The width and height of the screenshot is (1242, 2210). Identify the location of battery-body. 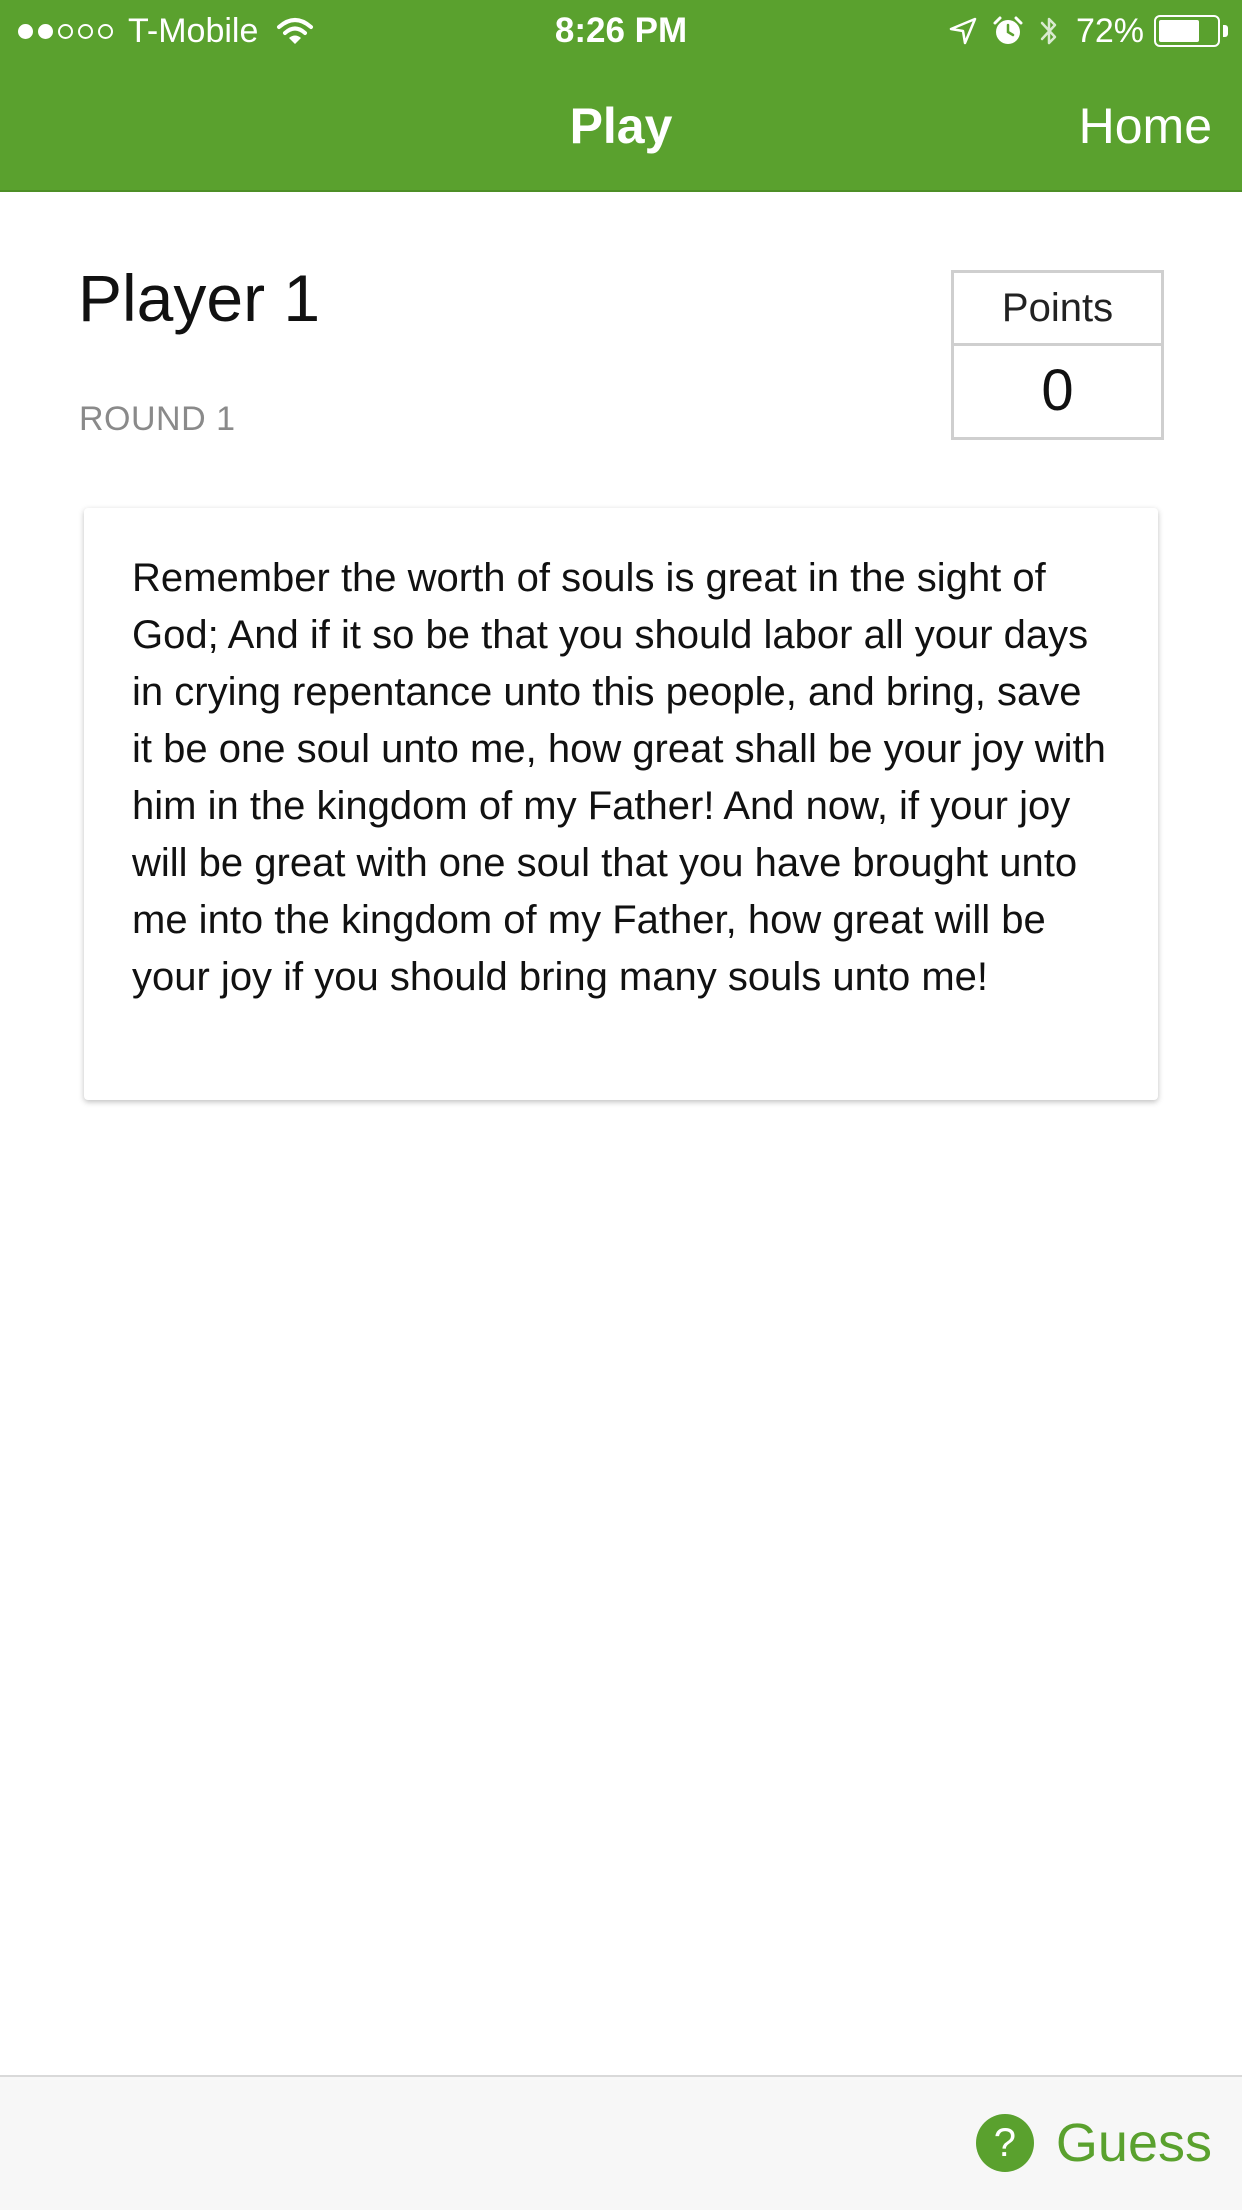
(1187, 31).